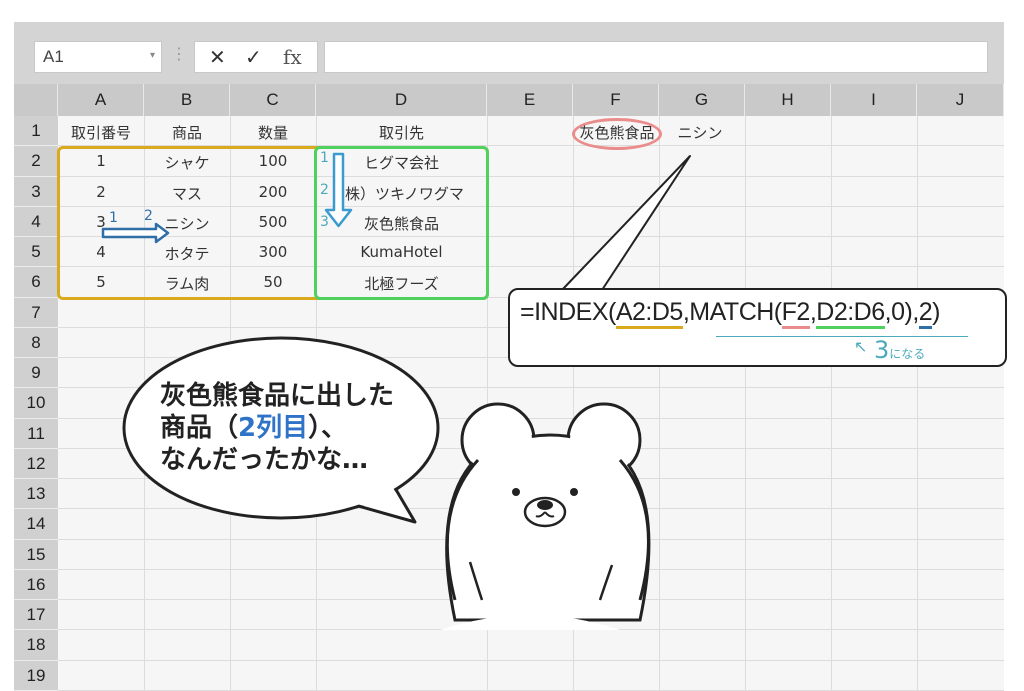 This screenshot has height=691, width=1024. What do you see at coordinates (574, 492) in the screenshot?
I see `bear-eye-right` at bounding box center [574, 492].